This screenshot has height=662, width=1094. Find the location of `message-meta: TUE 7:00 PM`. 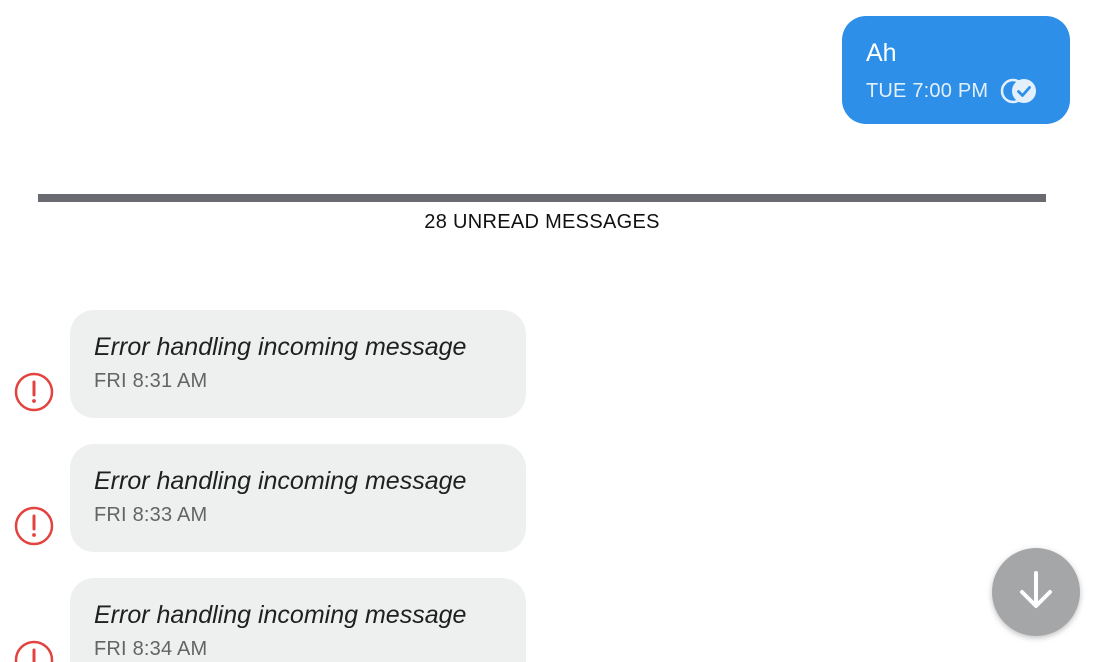

message-meta: TUE 7:00 PM is located at coordinates (956, 91).